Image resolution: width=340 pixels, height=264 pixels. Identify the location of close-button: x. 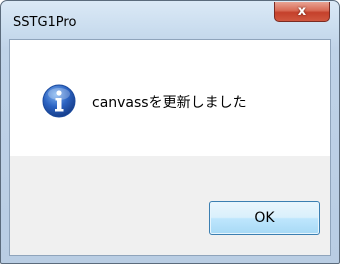
(302, 12).